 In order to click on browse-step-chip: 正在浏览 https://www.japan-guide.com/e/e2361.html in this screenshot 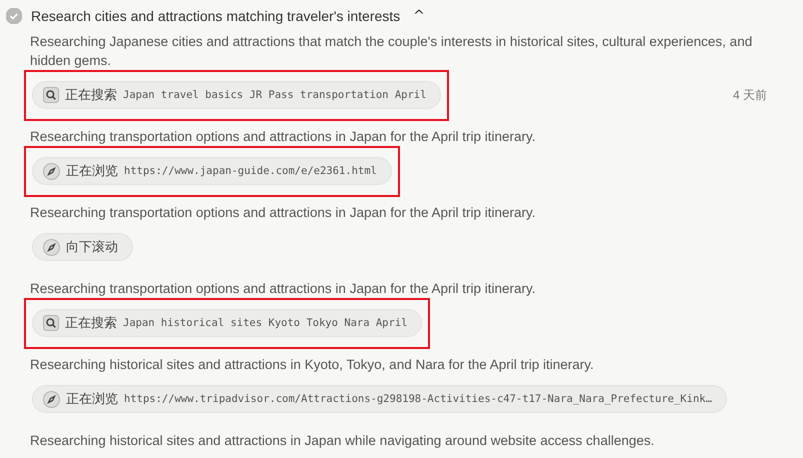, I will do `click(212, 171)`.